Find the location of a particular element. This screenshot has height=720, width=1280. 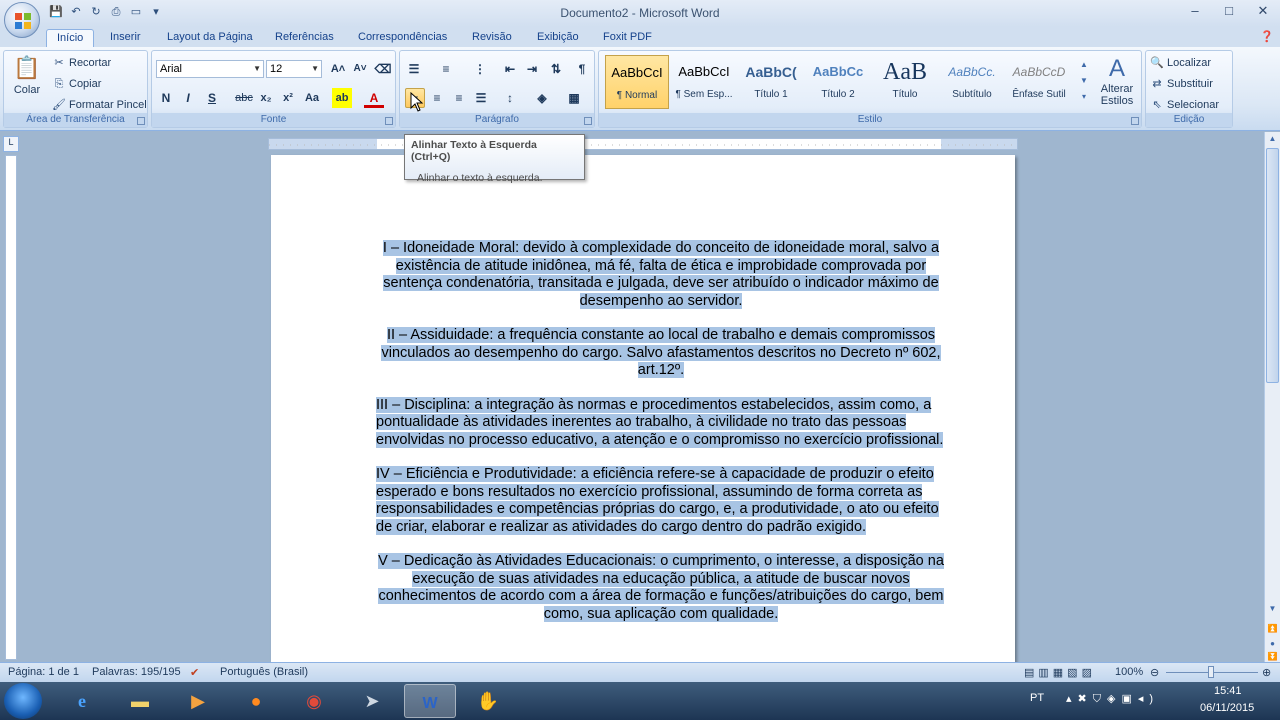

multilevel-list-icon: ⋮ is located at coordinates (480, 69).